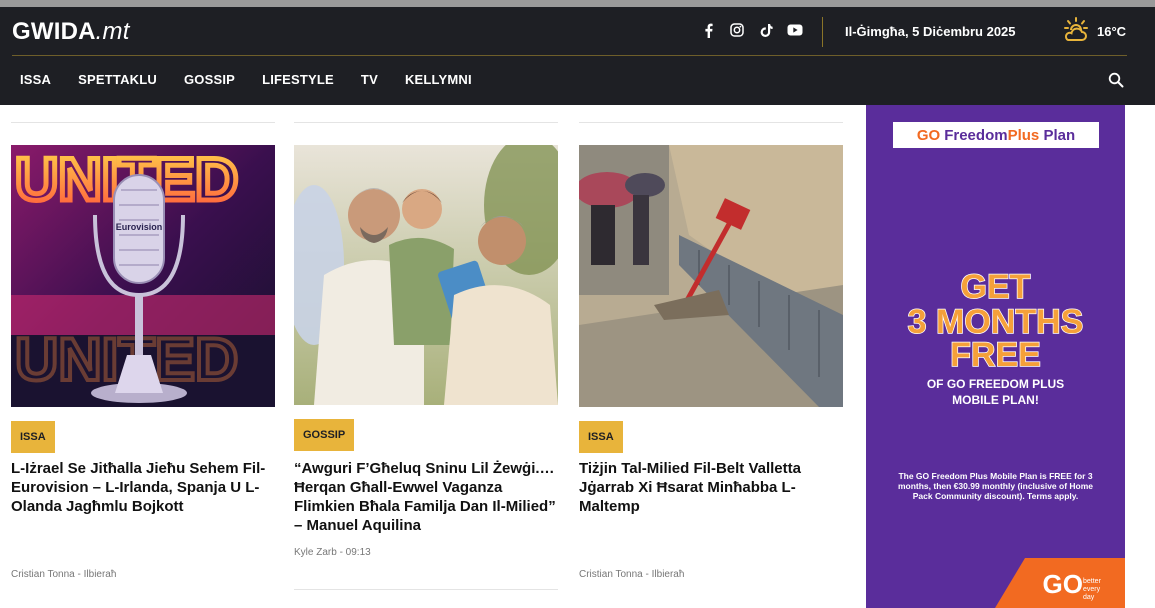 The height and width of the screenshot is (608, 1155). I want to click on nav-item-lifestyle: LIFESTYLE, so click(298, 79).